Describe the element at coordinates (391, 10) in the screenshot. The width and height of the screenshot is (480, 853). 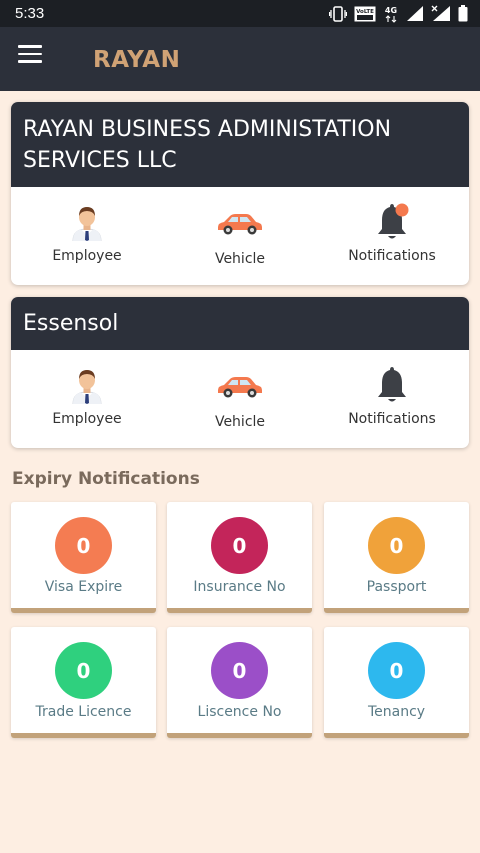
I see `network-text: 4G` at that location.